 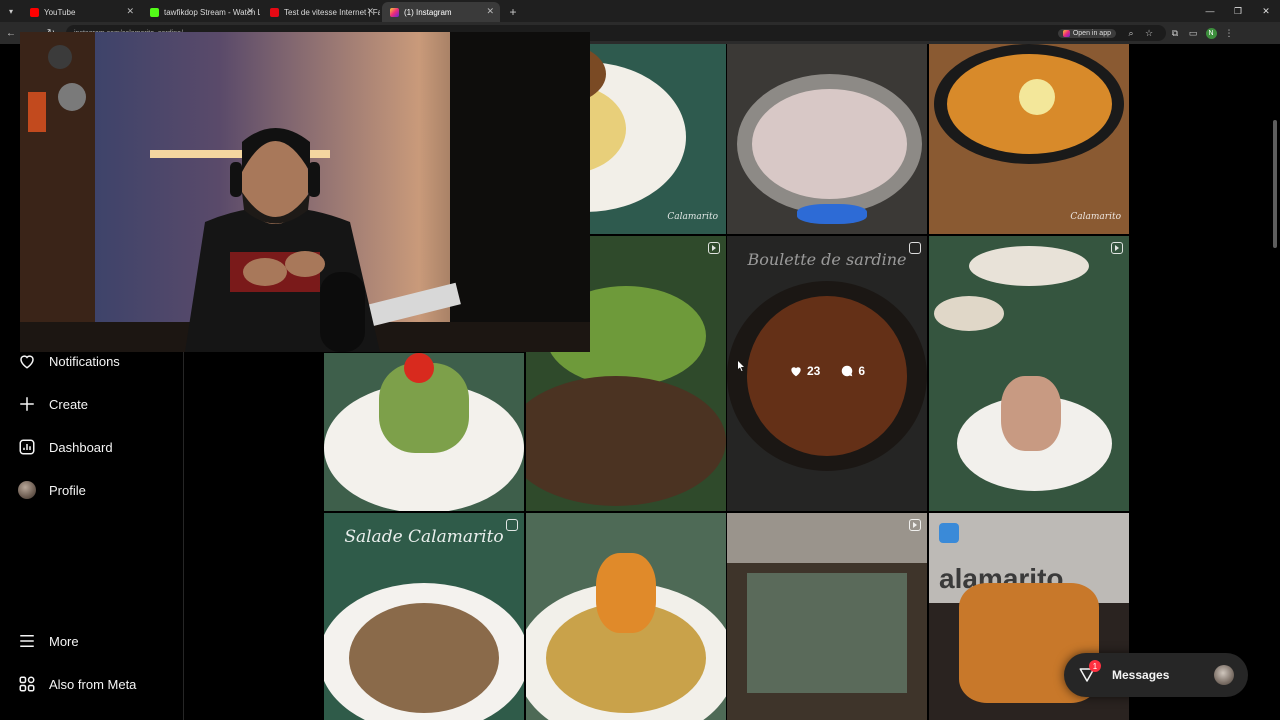 I want to click on dashboard-icon, so click(x=27, y=447).